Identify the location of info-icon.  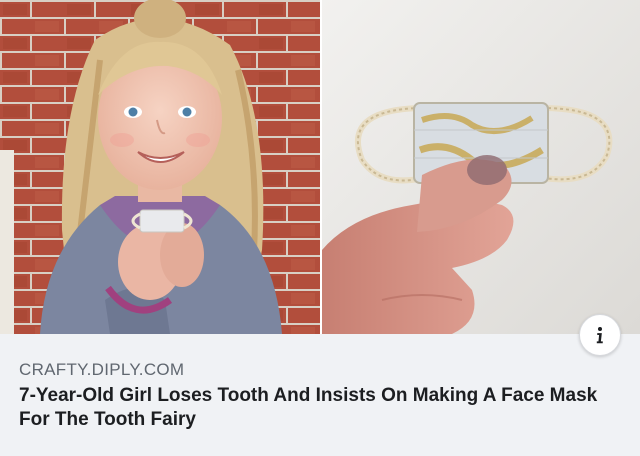
(600, 335).